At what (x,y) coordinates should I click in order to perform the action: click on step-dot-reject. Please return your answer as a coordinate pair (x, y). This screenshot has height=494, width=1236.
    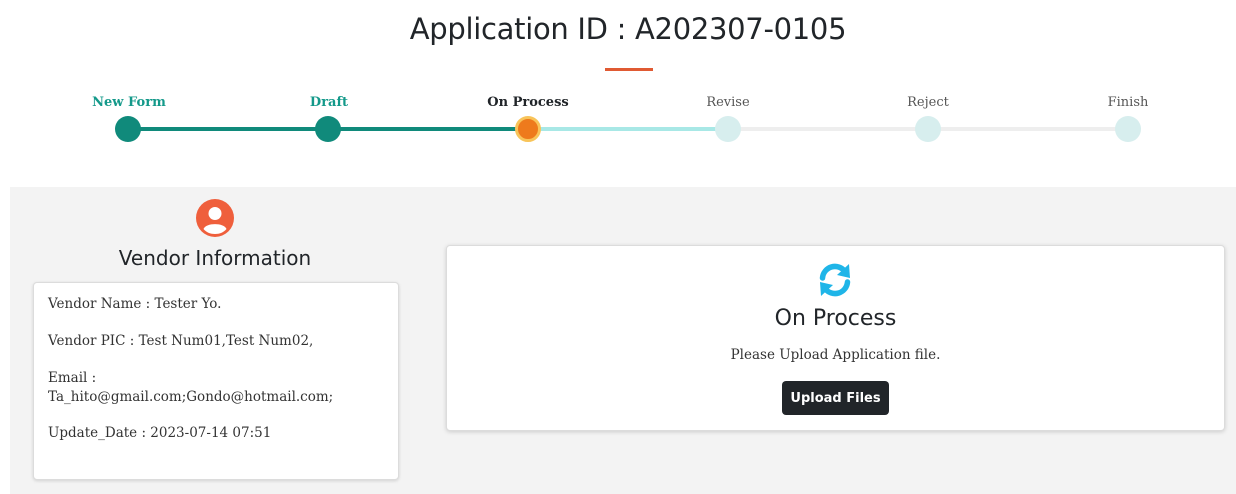
    Looking at the image, I should click on (928, 129).